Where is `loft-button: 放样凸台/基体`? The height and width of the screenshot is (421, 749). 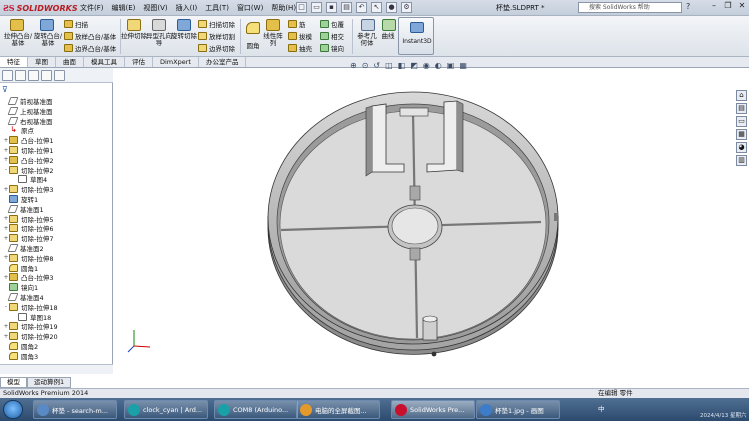
loft-button: 放样凸台/基体 is located at coordinates (90, 36).